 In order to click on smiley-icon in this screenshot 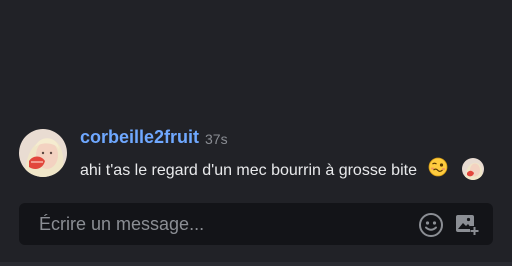, I will do `click(431, 225)`.